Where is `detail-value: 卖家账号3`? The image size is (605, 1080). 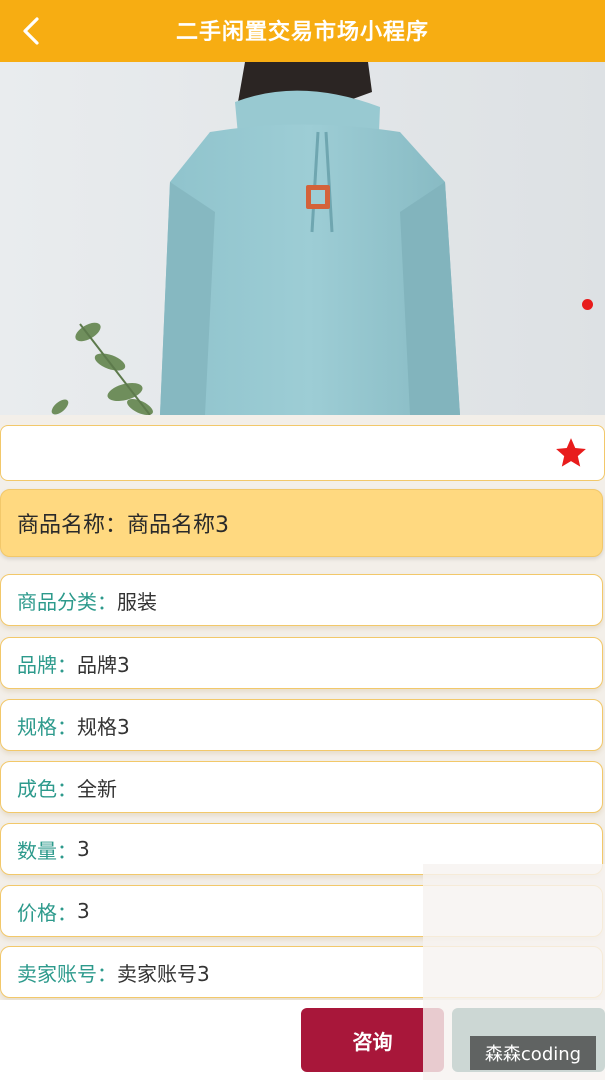
detail-value: 卖家账号3 is located at coordinates (163, 973).